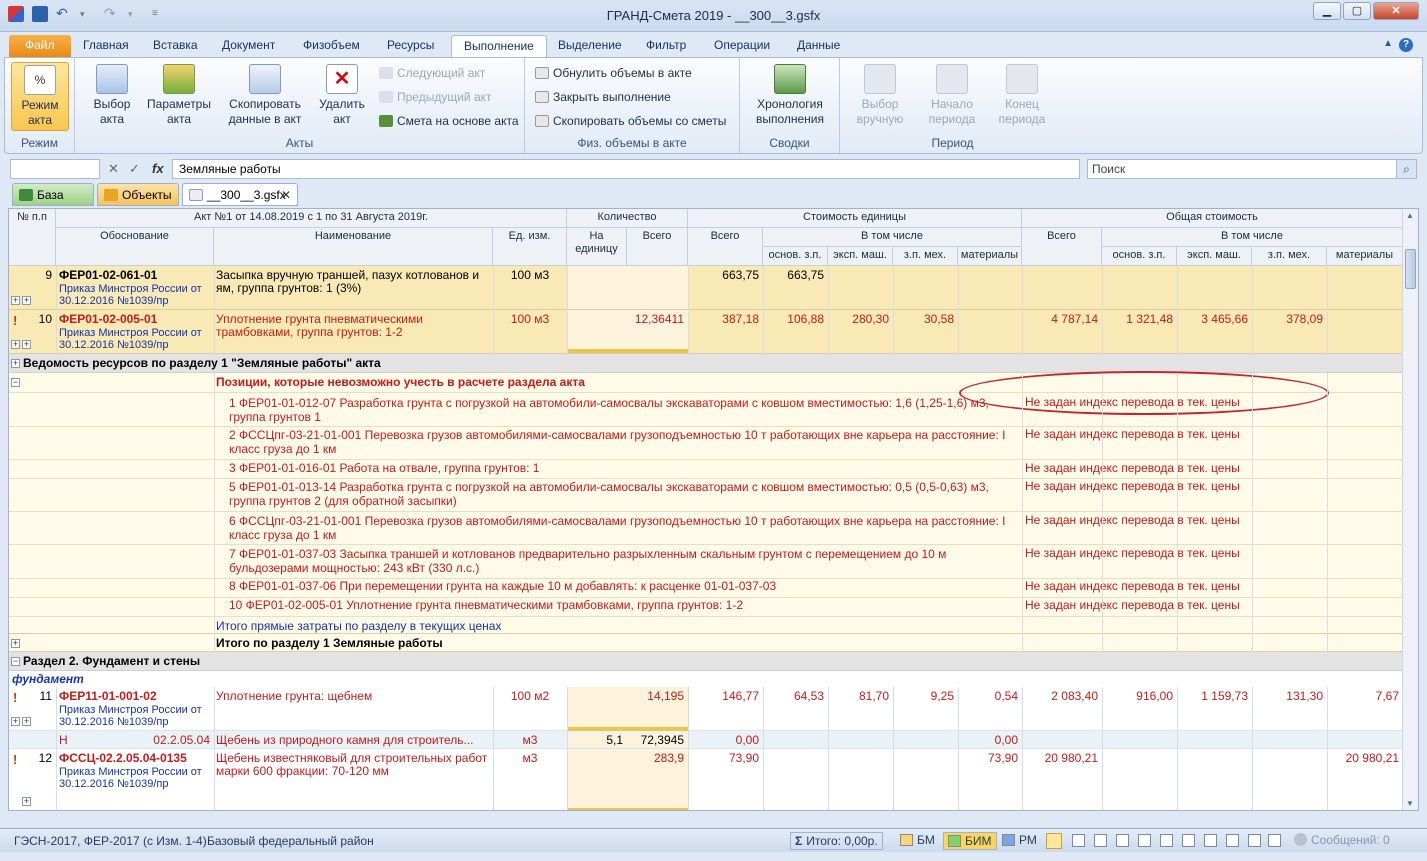  Describe the element at coordinates (410, 46) in the screenshot. I see `tab-resources: Ресурсы` at that location.